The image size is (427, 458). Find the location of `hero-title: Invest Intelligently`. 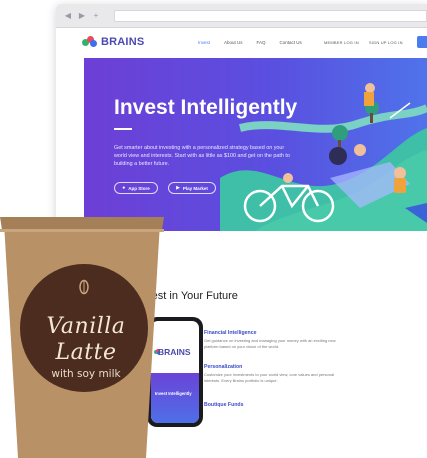

hero-title: Invest Intelligently is located at coordinates (206, 107).